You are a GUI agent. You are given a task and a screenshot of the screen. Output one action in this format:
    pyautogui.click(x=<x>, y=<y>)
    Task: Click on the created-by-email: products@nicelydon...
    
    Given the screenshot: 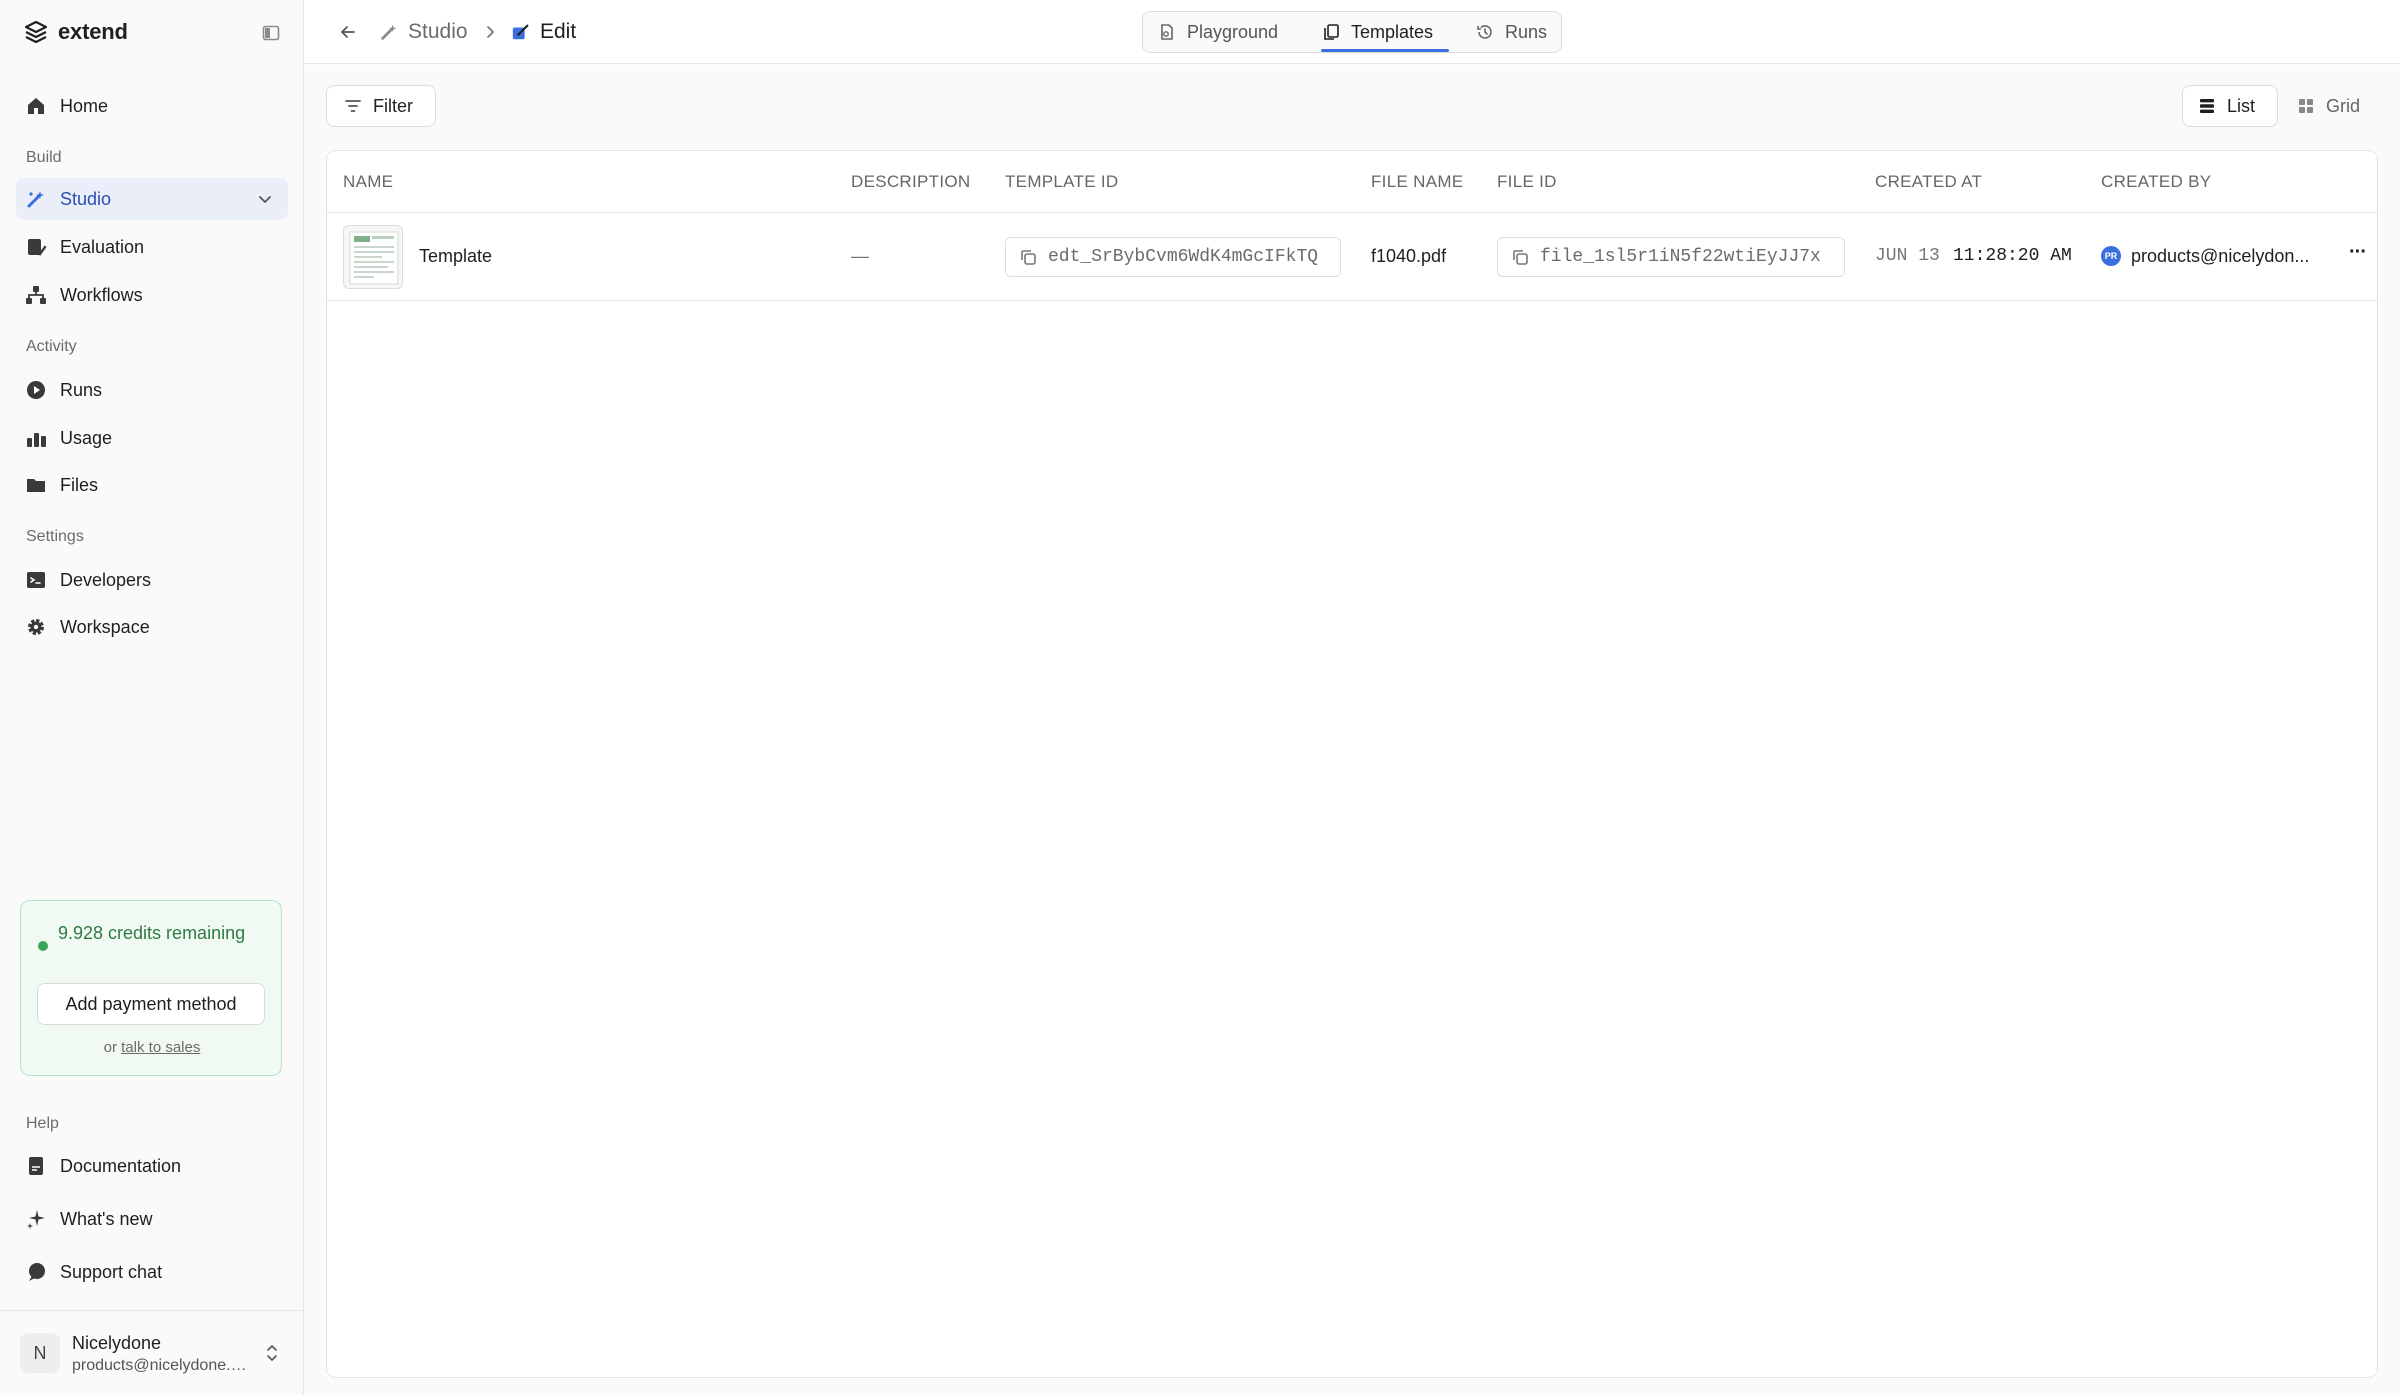 What is the action you would take?
    pyautogui.click(x=2220, y=256)
    